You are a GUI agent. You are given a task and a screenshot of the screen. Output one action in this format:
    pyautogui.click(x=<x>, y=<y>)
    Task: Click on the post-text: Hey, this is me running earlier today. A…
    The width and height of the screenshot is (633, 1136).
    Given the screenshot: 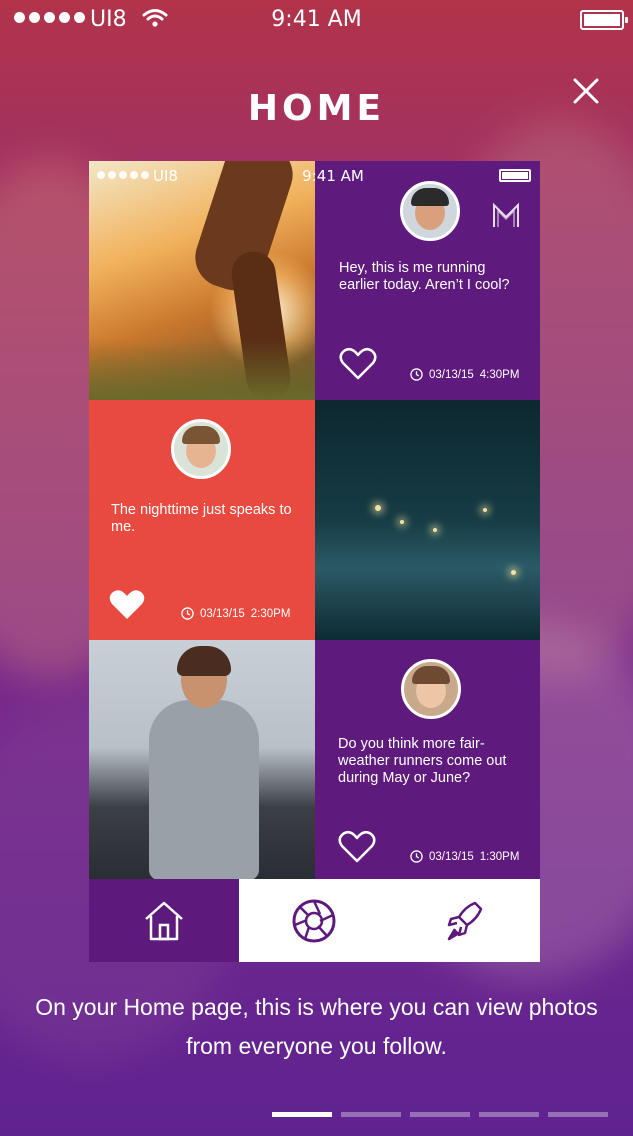 What is the action you would take?
    pyautogui.click(x=424, y=276)
    